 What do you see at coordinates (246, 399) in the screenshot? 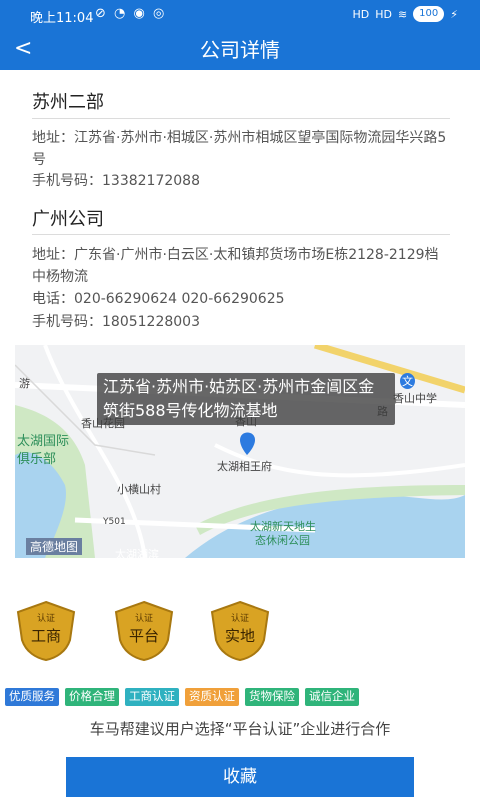
I see `map-address-callout: 江苏省·苏州市·姑苏区·苏州市金阊区金筑街588号传化物流基地` at bounding box center [246, 399].